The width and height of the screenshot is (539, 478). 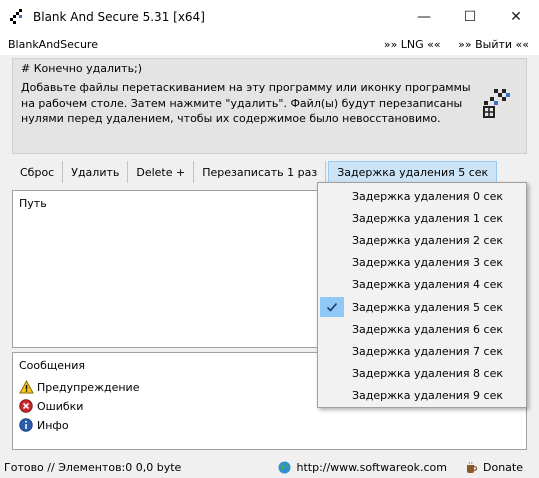 What do you see at coordinates (26, 387) in the screenshot?
I see `warning-icon` at bounding box center [26, 387].